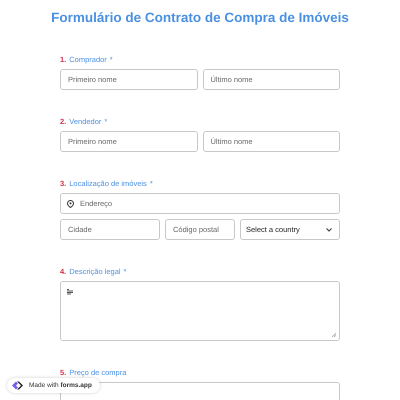 Image resolution: width=400 pixels, height=400 pixels. Describe the element at coordinates (70, 204) in the screenshot. I see `location-pin-icon` at that location.